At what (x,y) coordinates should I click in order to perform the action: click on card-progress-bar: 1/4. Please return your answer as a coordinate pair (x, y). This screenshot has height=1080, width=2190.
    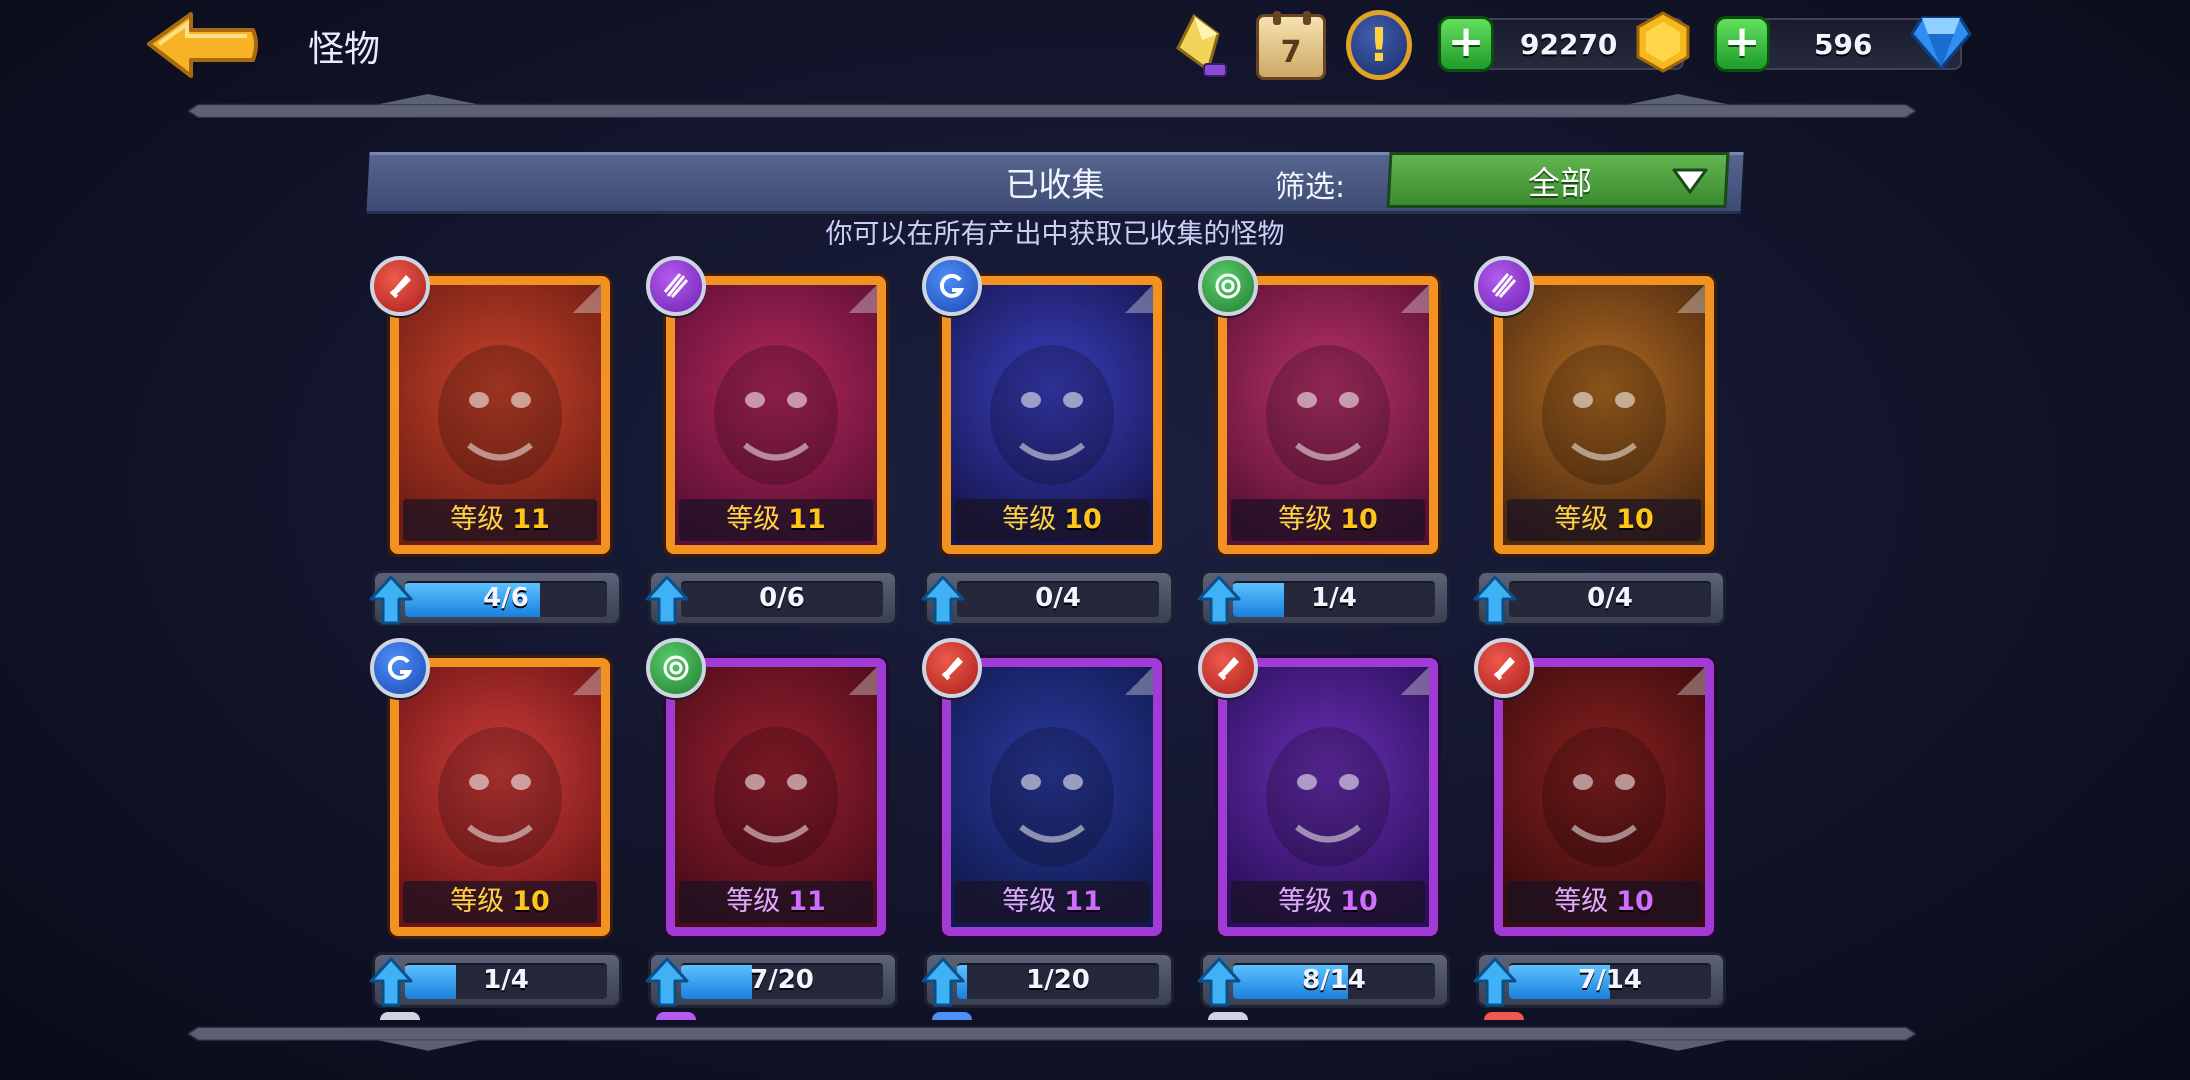
    Looking at the image, I should click on (1323, 598).